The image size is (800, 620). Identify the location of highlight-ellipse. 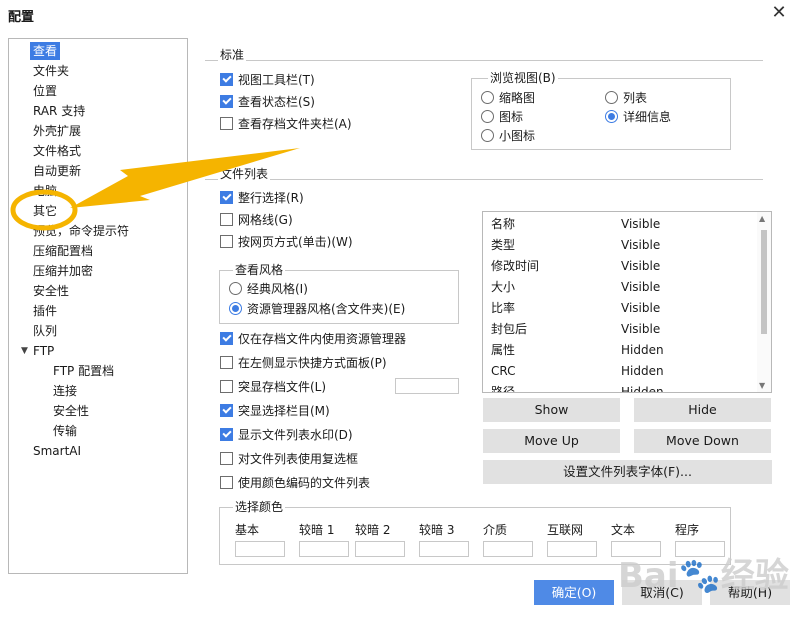
(44, 210).